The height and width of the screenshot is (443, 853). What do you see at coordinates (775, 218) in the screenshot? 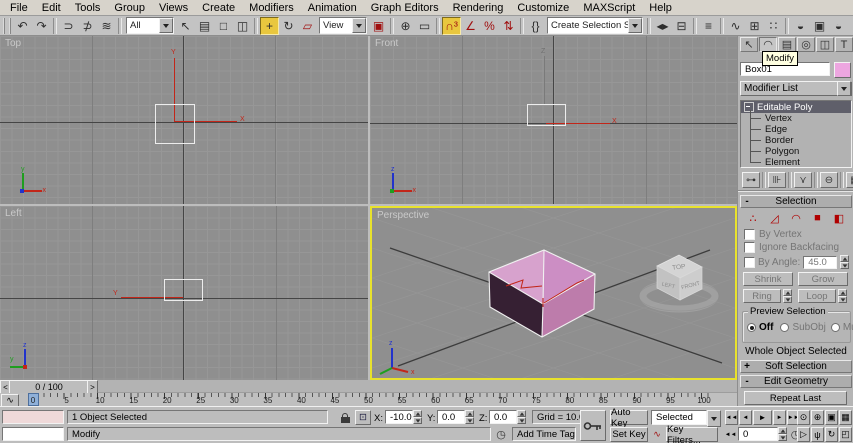
I see `edge-mode-icon: ◿` at bounding box center [775, 218].